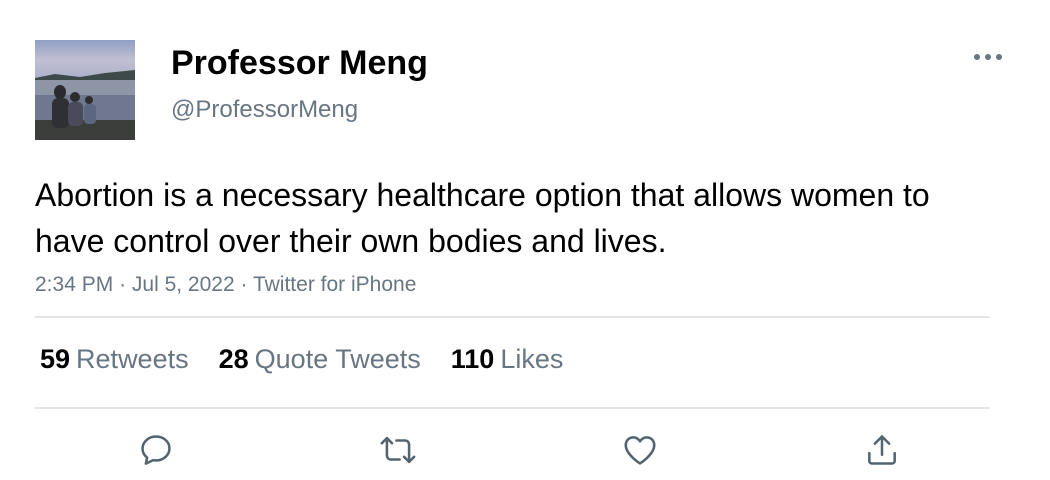 The height and width of the screenshot is (480, 1050). I want to click on heart-icon, so click(640, 450).